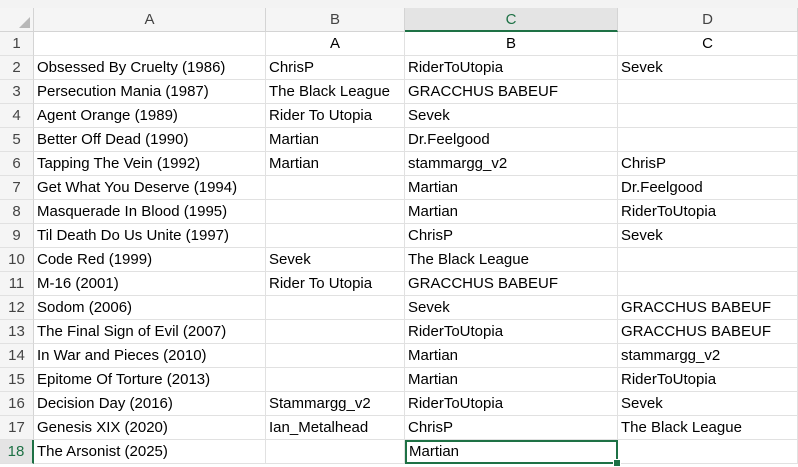 Image resolution: width=798 pixels, height=467 pixels. What do you see at coordinates (335, 140) in the screenshot?
I see `cell-b5: Martian` at bounding box center [335, 140].